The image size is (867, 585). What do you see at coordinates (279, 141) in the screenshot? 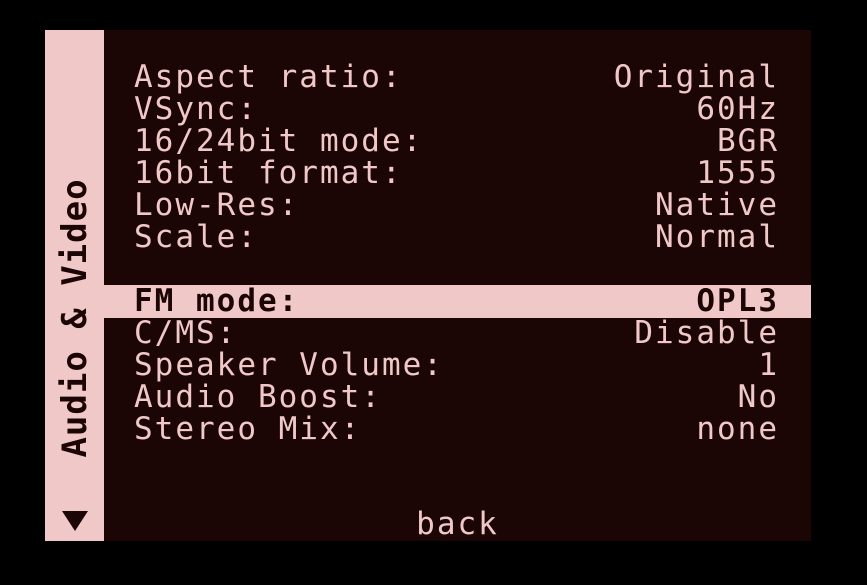
I see `menu-item-label: 16/24bit mode:` at bounding box center [279, 141].